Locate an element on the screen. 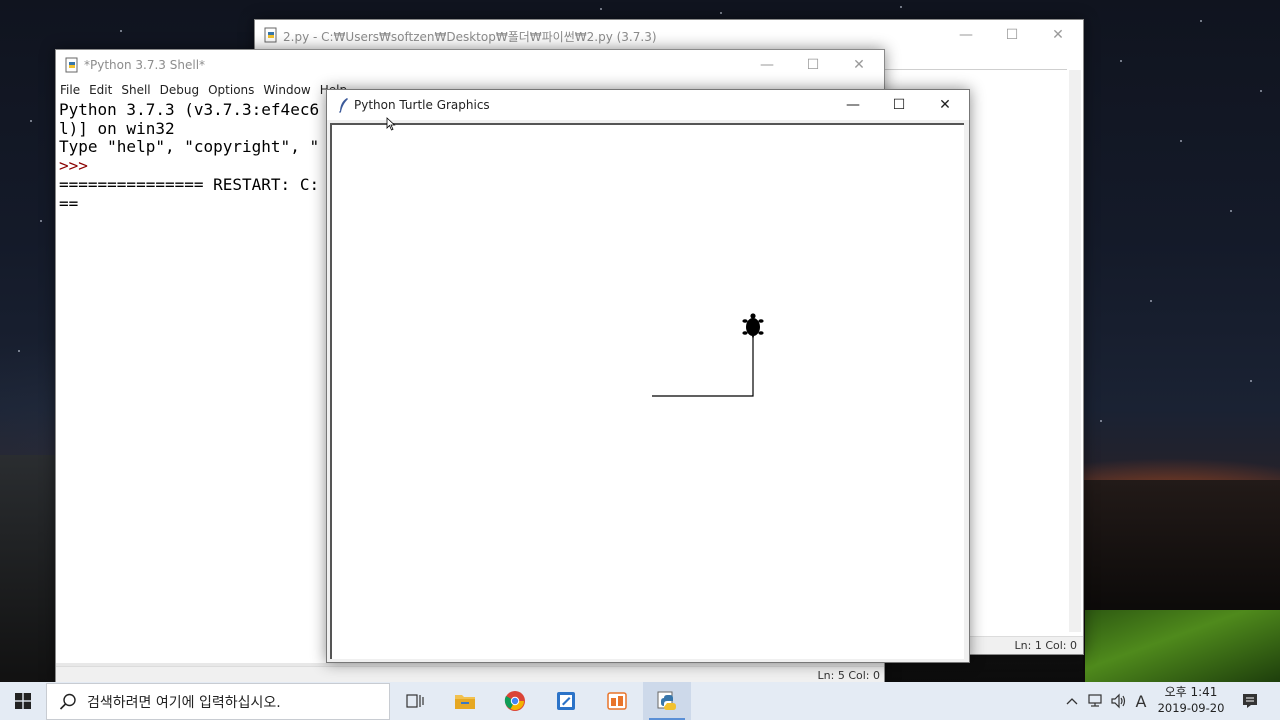 The image size is (1280, 720). turtle-icon is located at coordinates (753, 326).